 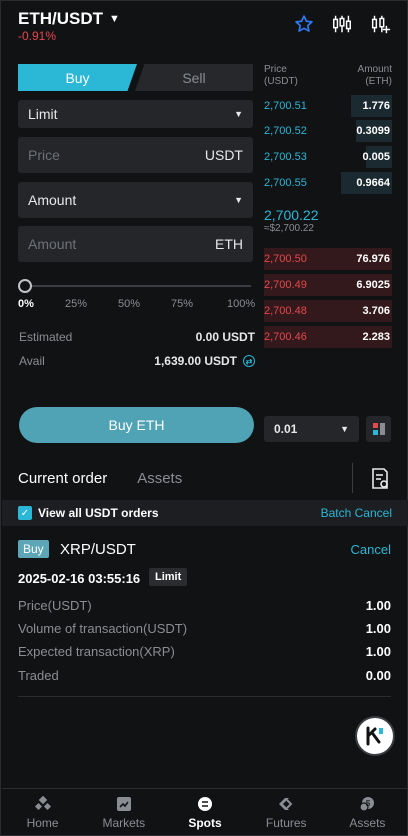 I want to click on amount-input: Amount ETH, so click(x=135, y=244).